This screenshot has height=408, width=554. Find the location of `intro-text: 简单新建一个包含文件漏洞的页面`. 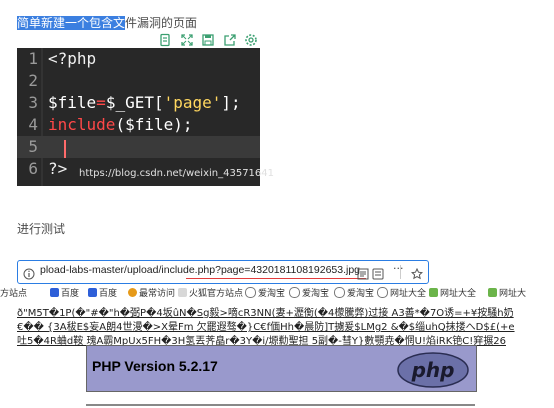

intro-text: 简单新建一个包含文件漏洞的页面 is located at coordinates (107, 22).